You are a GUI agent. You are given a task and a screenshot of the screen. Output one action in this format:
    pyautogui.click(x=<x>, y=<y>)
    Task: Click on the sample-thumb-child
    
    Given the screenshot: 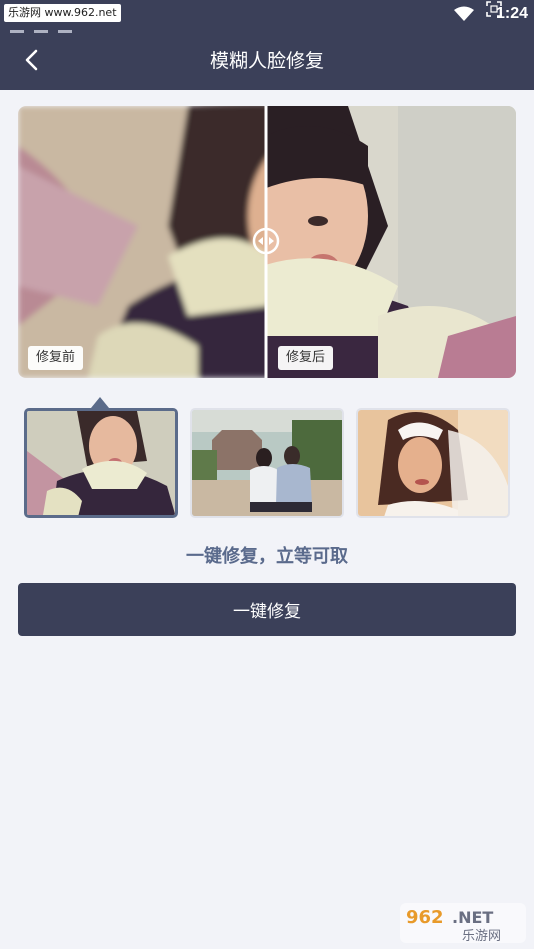 What is the action you would take?
    pyautogui.click(x=101, y=463)
    